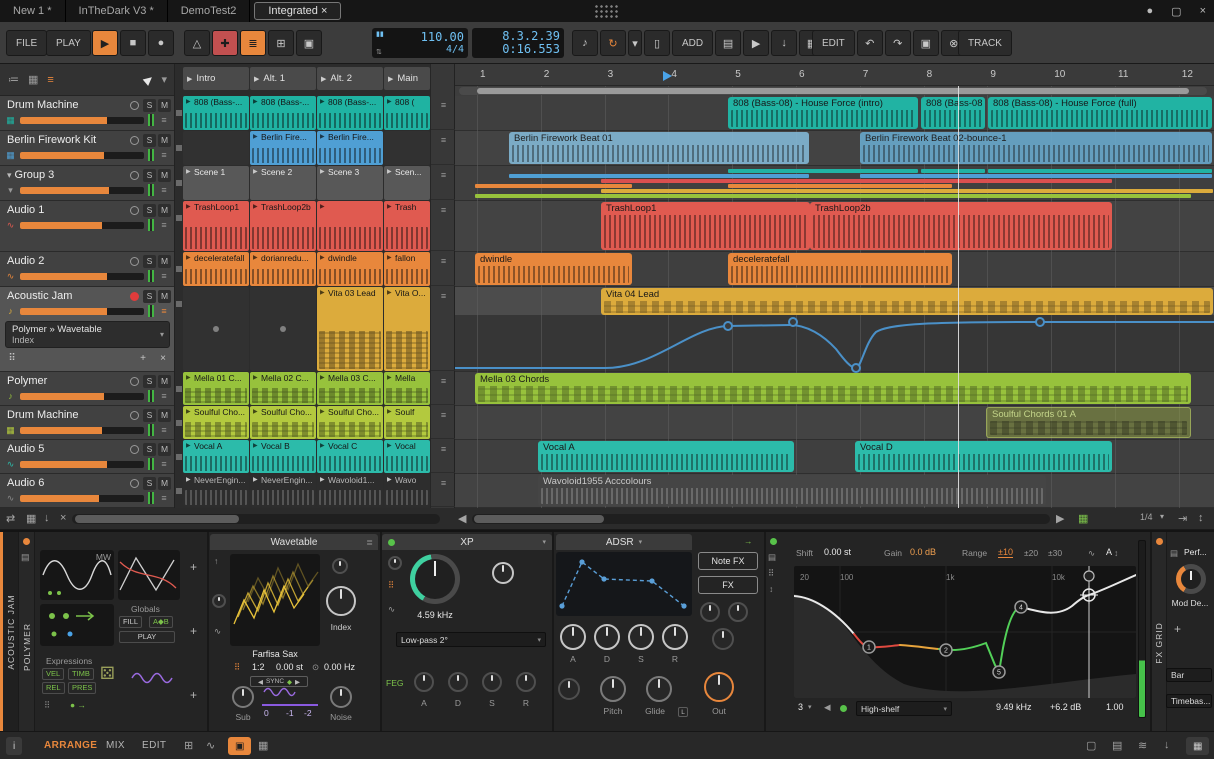  Describe the element at coordinates (341, 697) in the screenshot. I see `noise-knob` at that location.